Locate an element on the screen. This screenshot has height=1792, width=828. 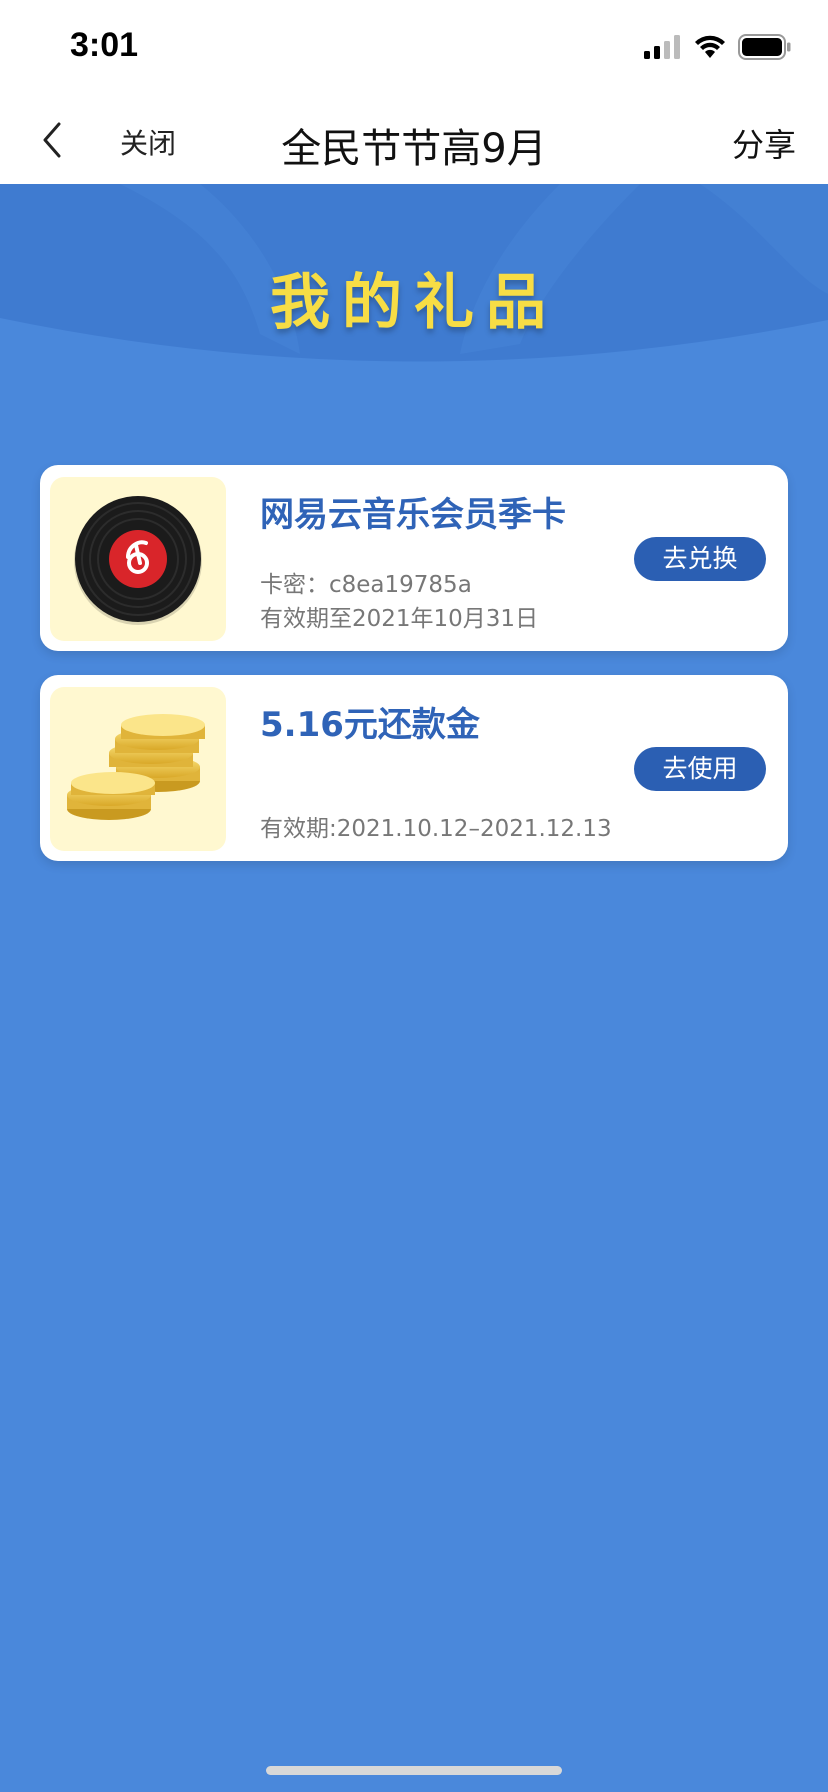
share-button: 分享 is located at coordinates (764, 143).